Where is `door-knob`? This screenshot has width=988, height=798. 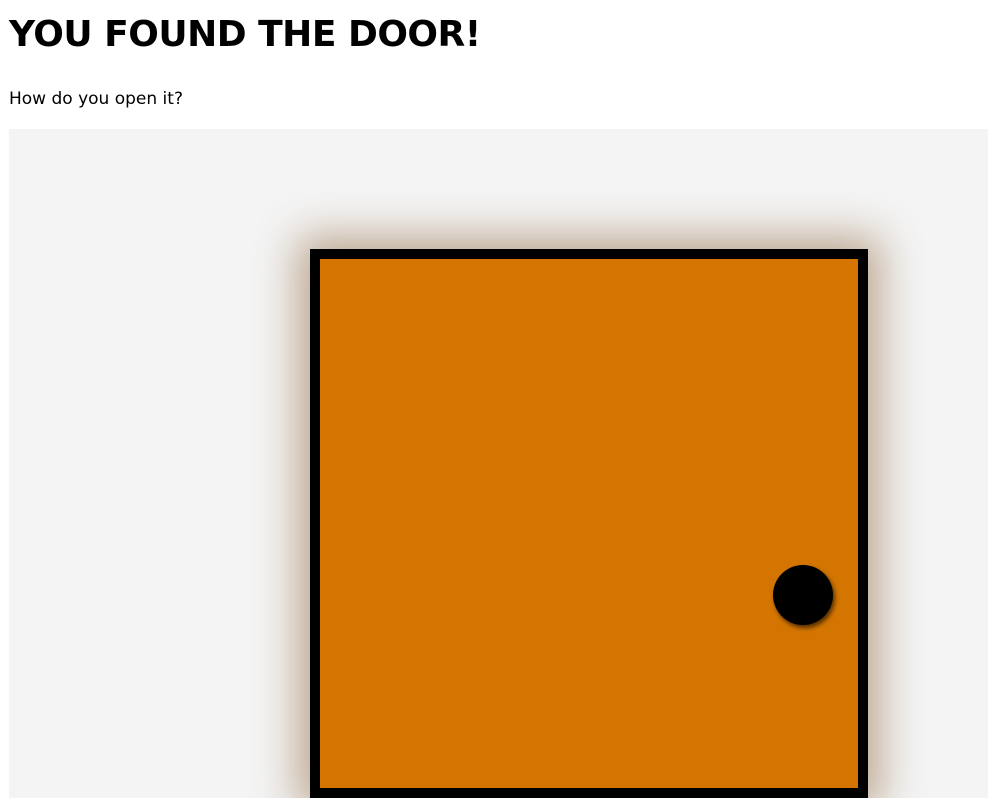
door-knob is located at coordinates (803, 595).